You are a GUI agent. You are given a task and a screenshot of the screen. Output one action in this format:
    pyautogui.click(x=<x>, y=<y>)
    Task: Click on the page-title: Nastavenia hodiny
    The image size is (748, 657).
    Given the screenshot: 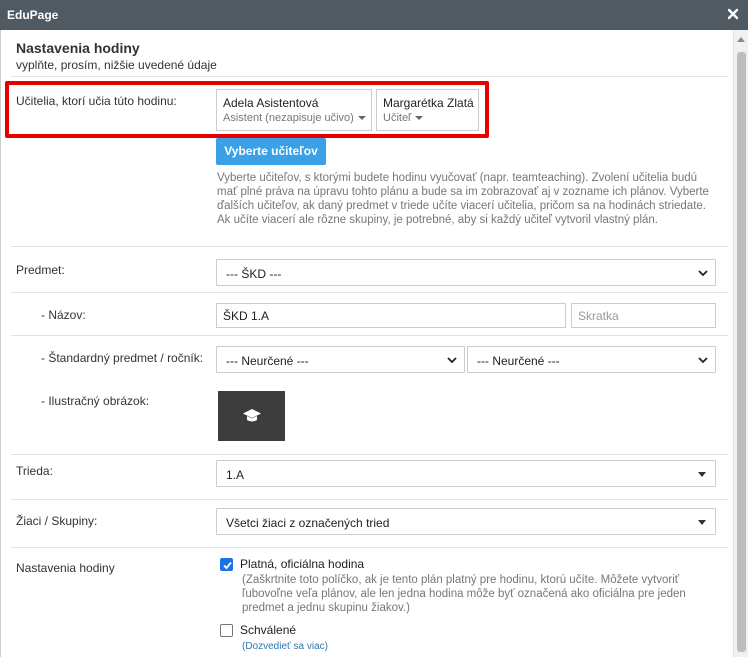 What is the action you would take?
    pyautogui.click(x=78, y=48)
    